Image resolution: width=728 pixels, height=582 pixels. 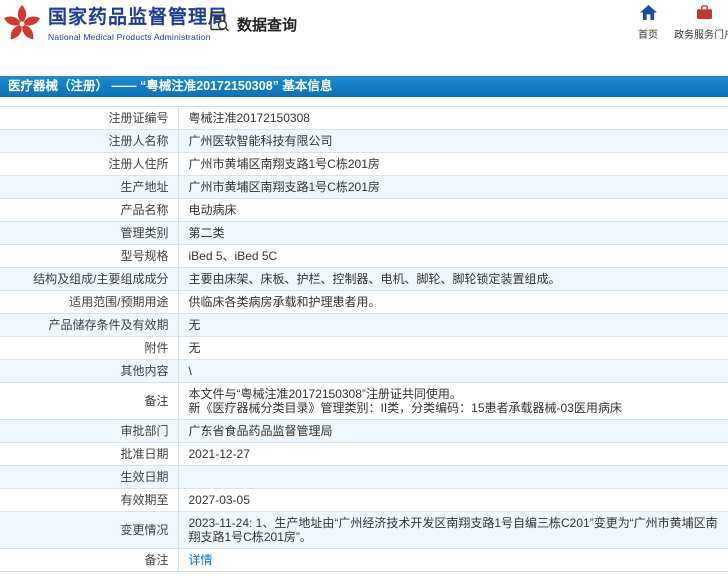 What do you see at coordinates (219, 24) in the screenshot?
I see `document-search-icon` at bounding box center [219, 24].